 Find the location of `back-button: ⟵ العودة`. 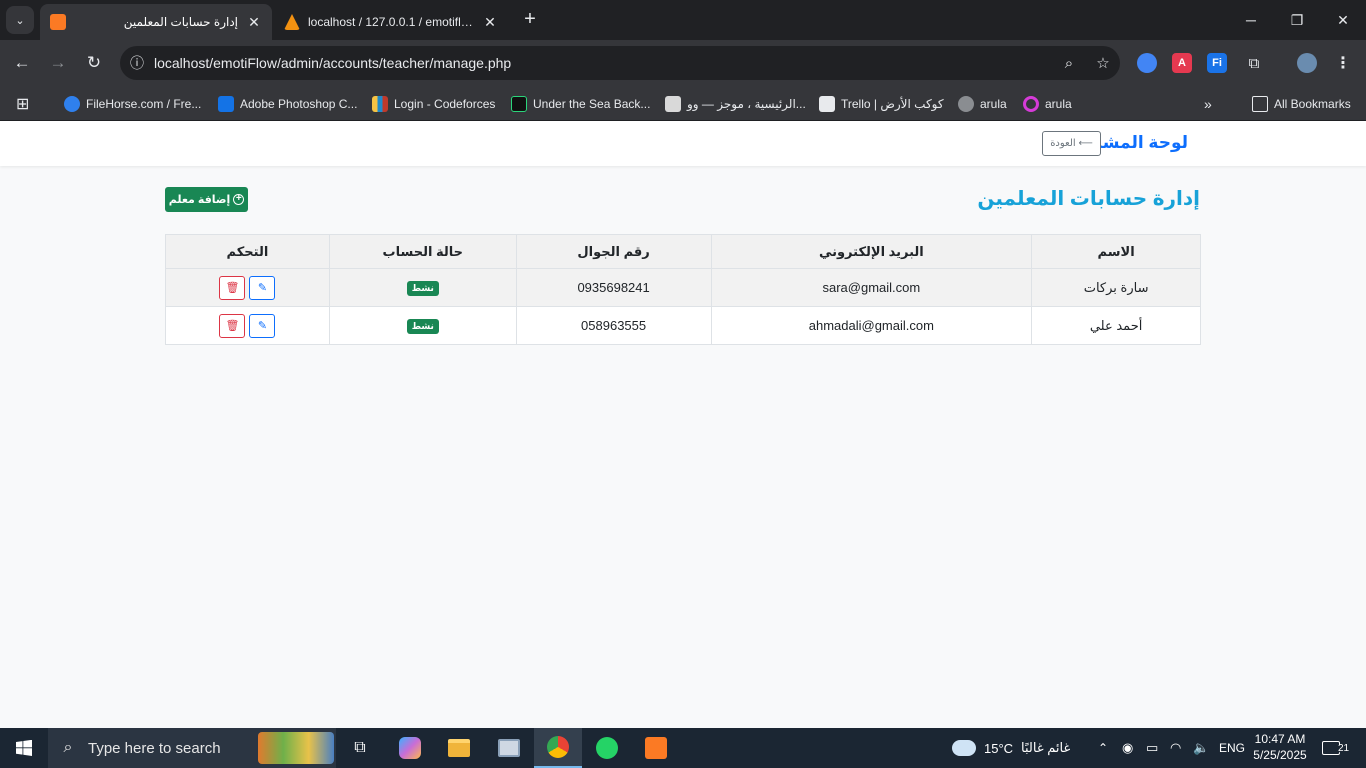

back-button: ⟵ العودة is located at coordinates (1071, 143).